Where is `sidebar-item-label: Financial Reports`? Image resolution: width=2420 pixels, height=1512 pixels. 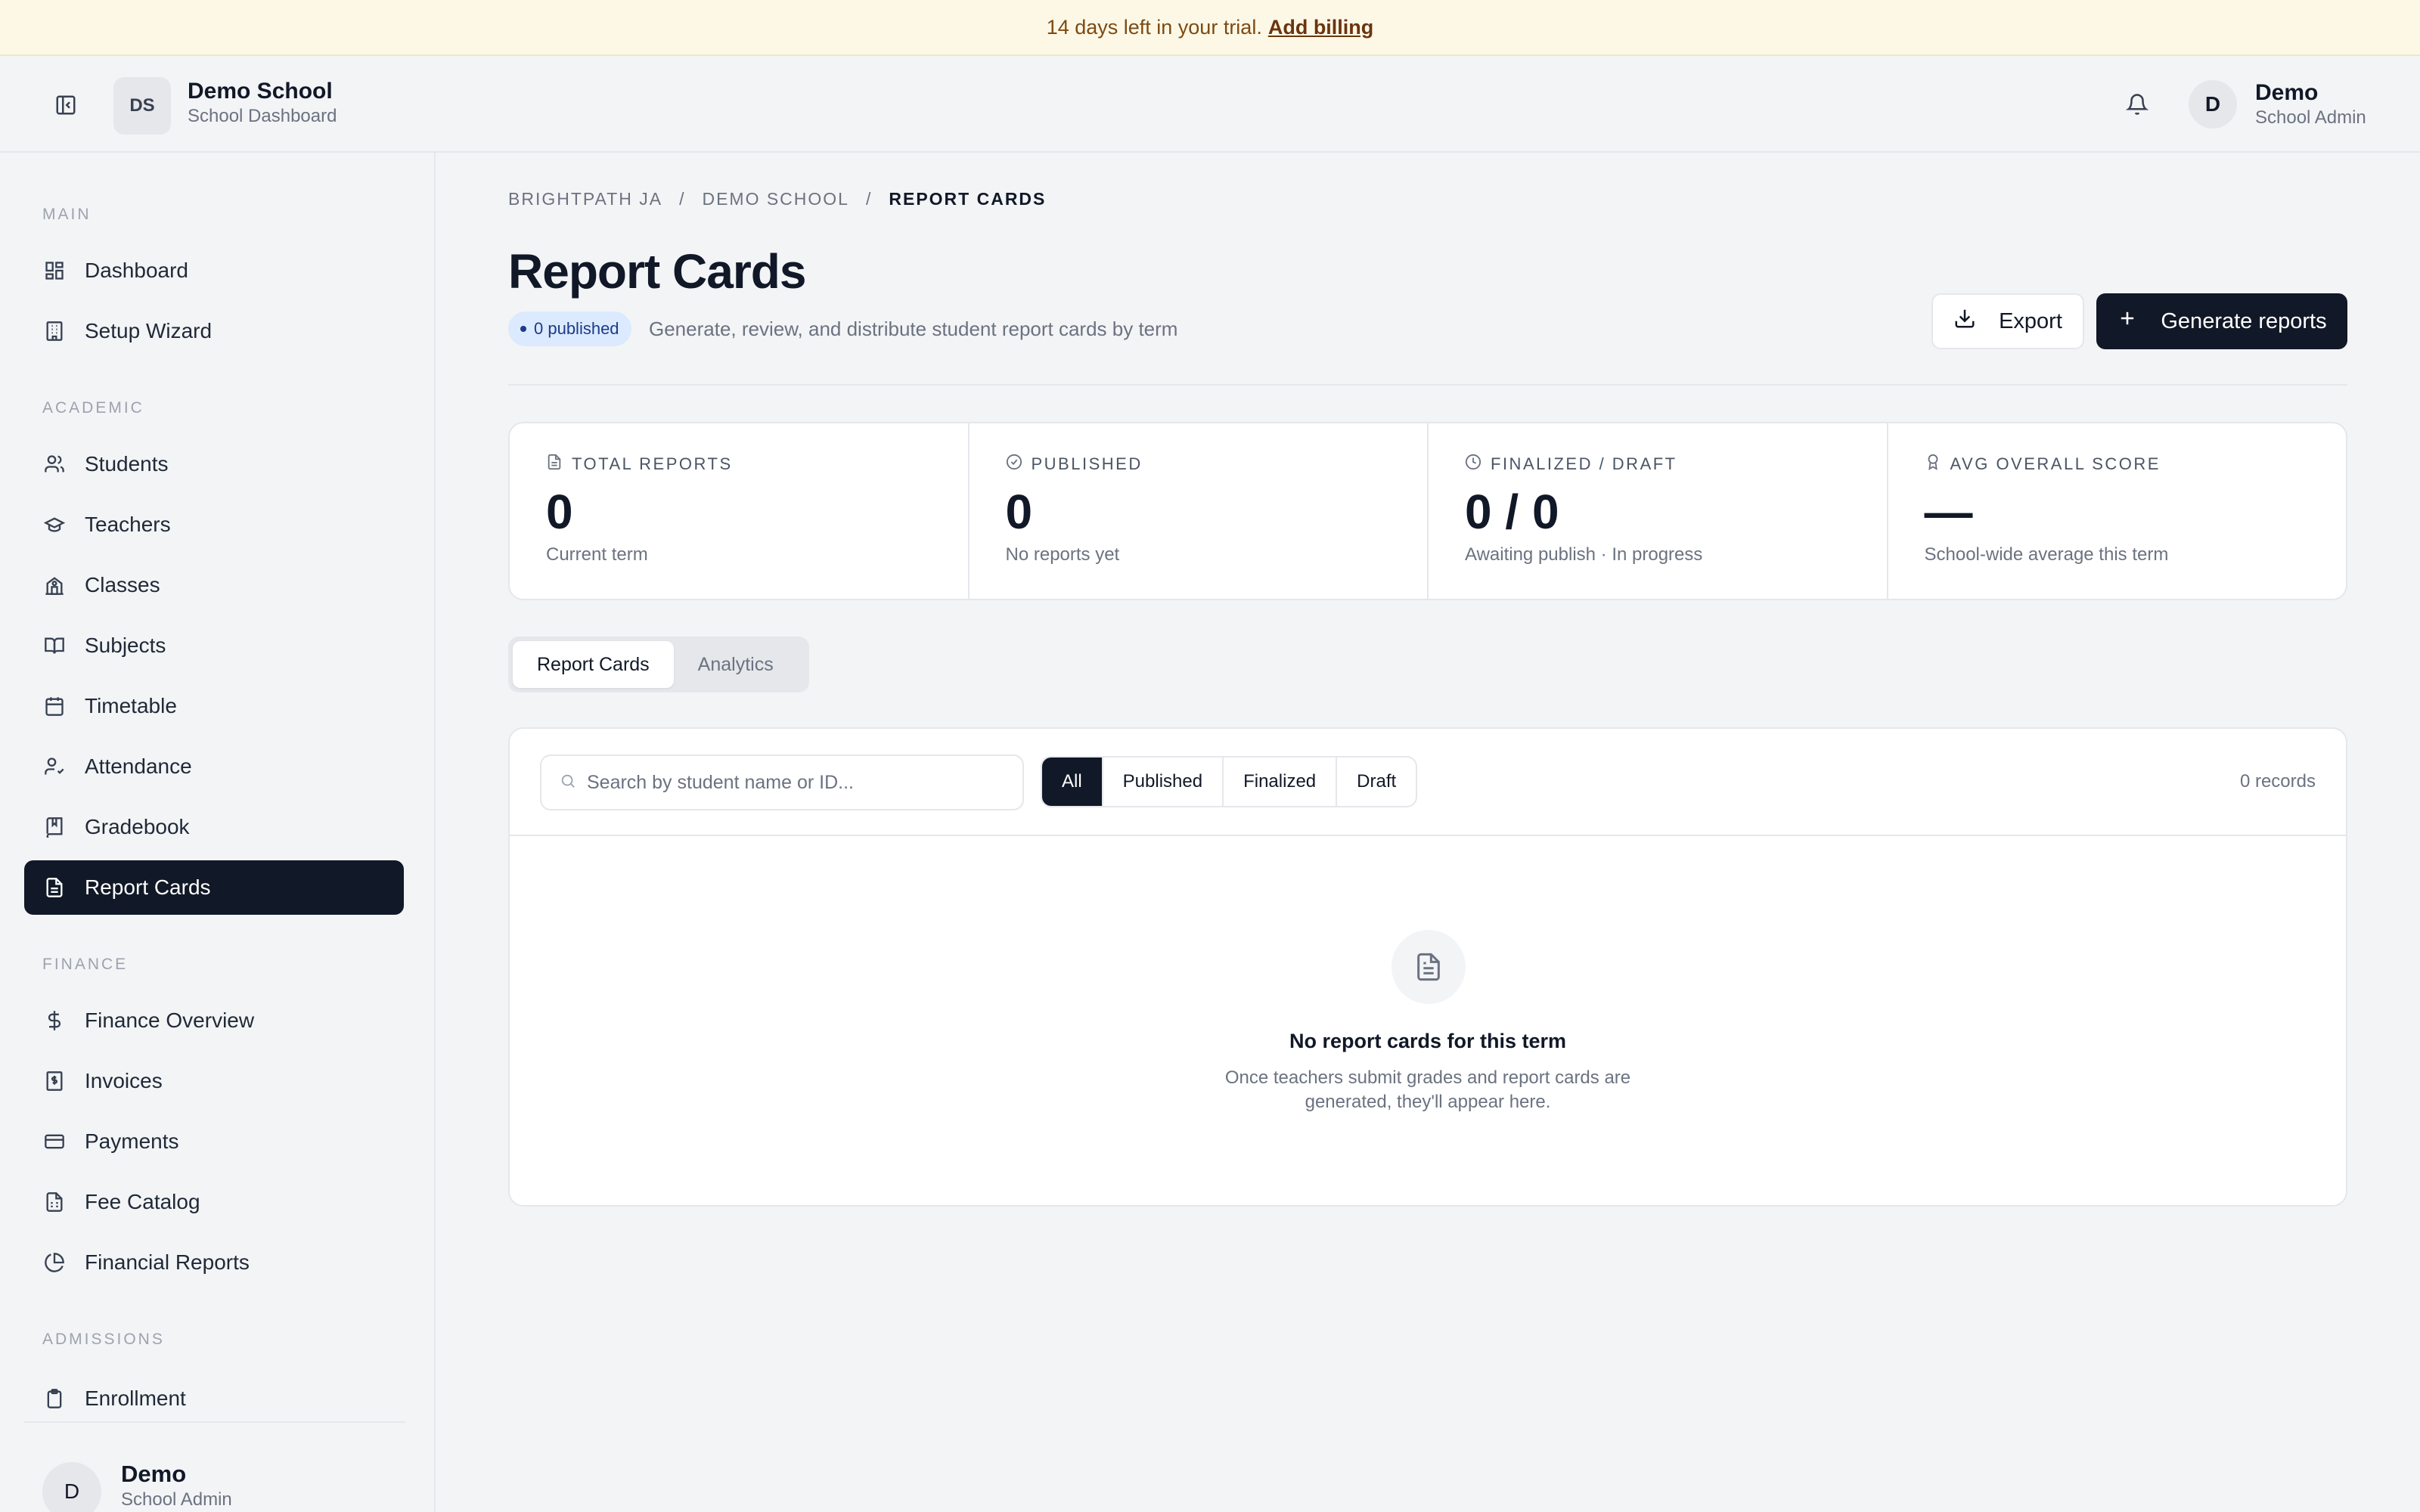
sidebar-item-label: Financial Reports is located at coordinates (167, 1262).